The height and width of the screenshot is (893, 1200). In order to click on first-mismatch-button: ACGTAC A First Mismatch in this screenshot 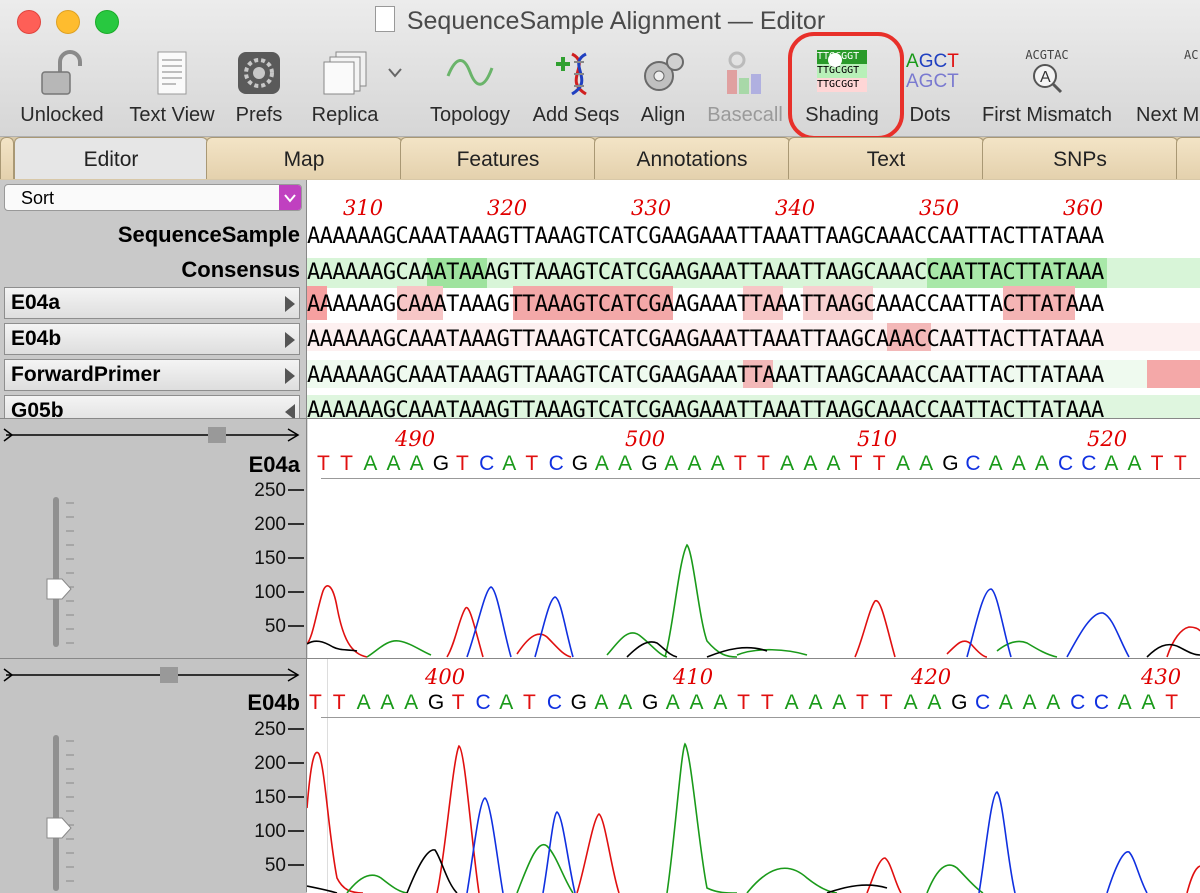, I will do `click(1047, 91)`.